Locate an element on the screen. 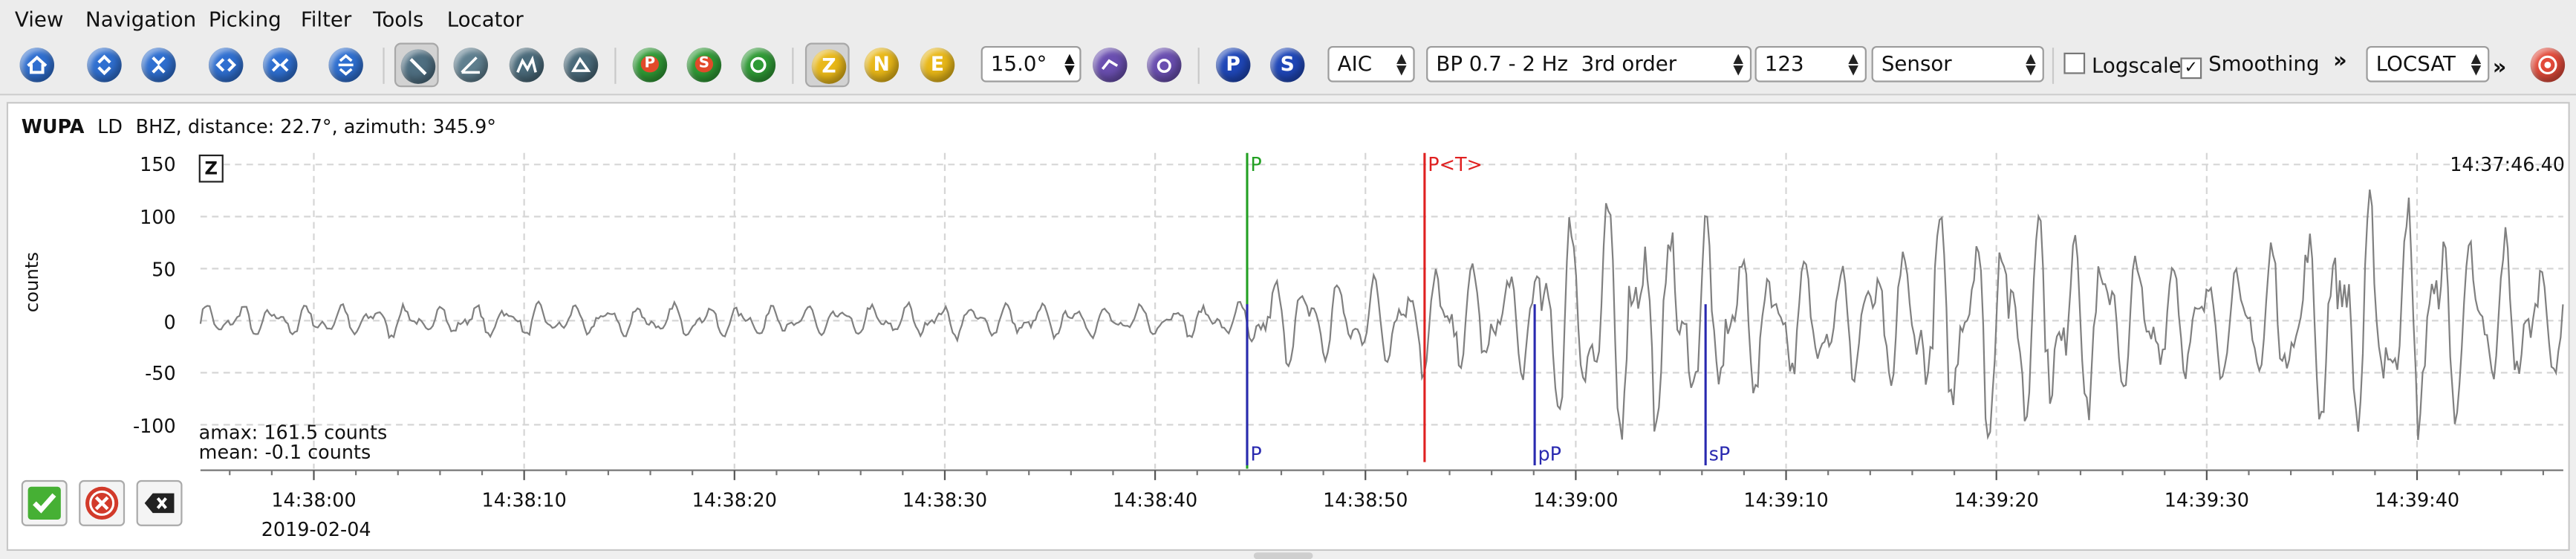  x-tick-label: 14:39:20 is located at coordinates (1997, 499).